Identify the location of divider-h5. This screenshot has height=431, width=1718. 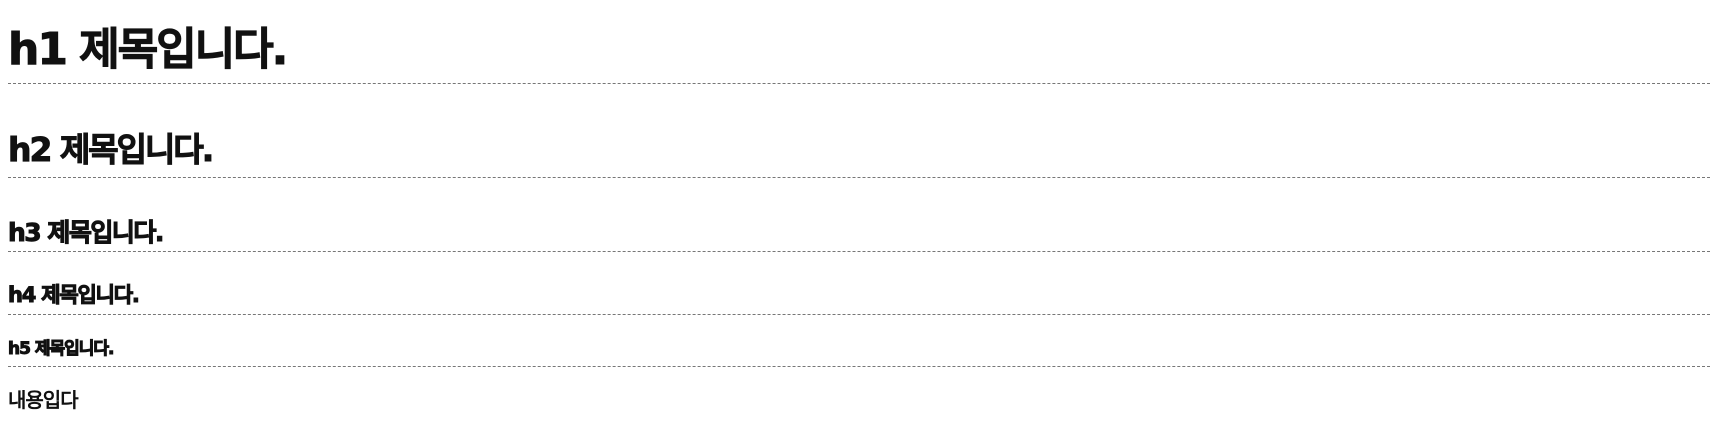
(859, 366).